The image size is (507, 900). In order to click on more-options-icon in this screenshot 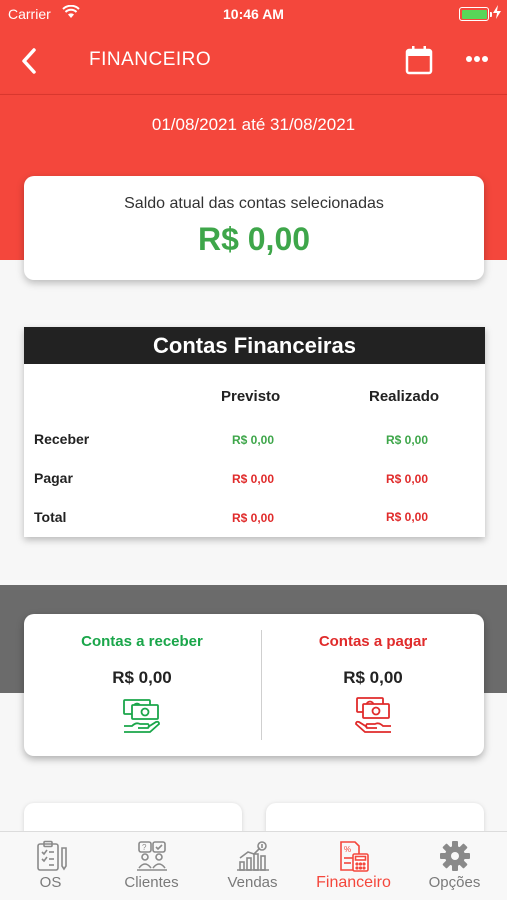, I will do `click(477, 59)`.